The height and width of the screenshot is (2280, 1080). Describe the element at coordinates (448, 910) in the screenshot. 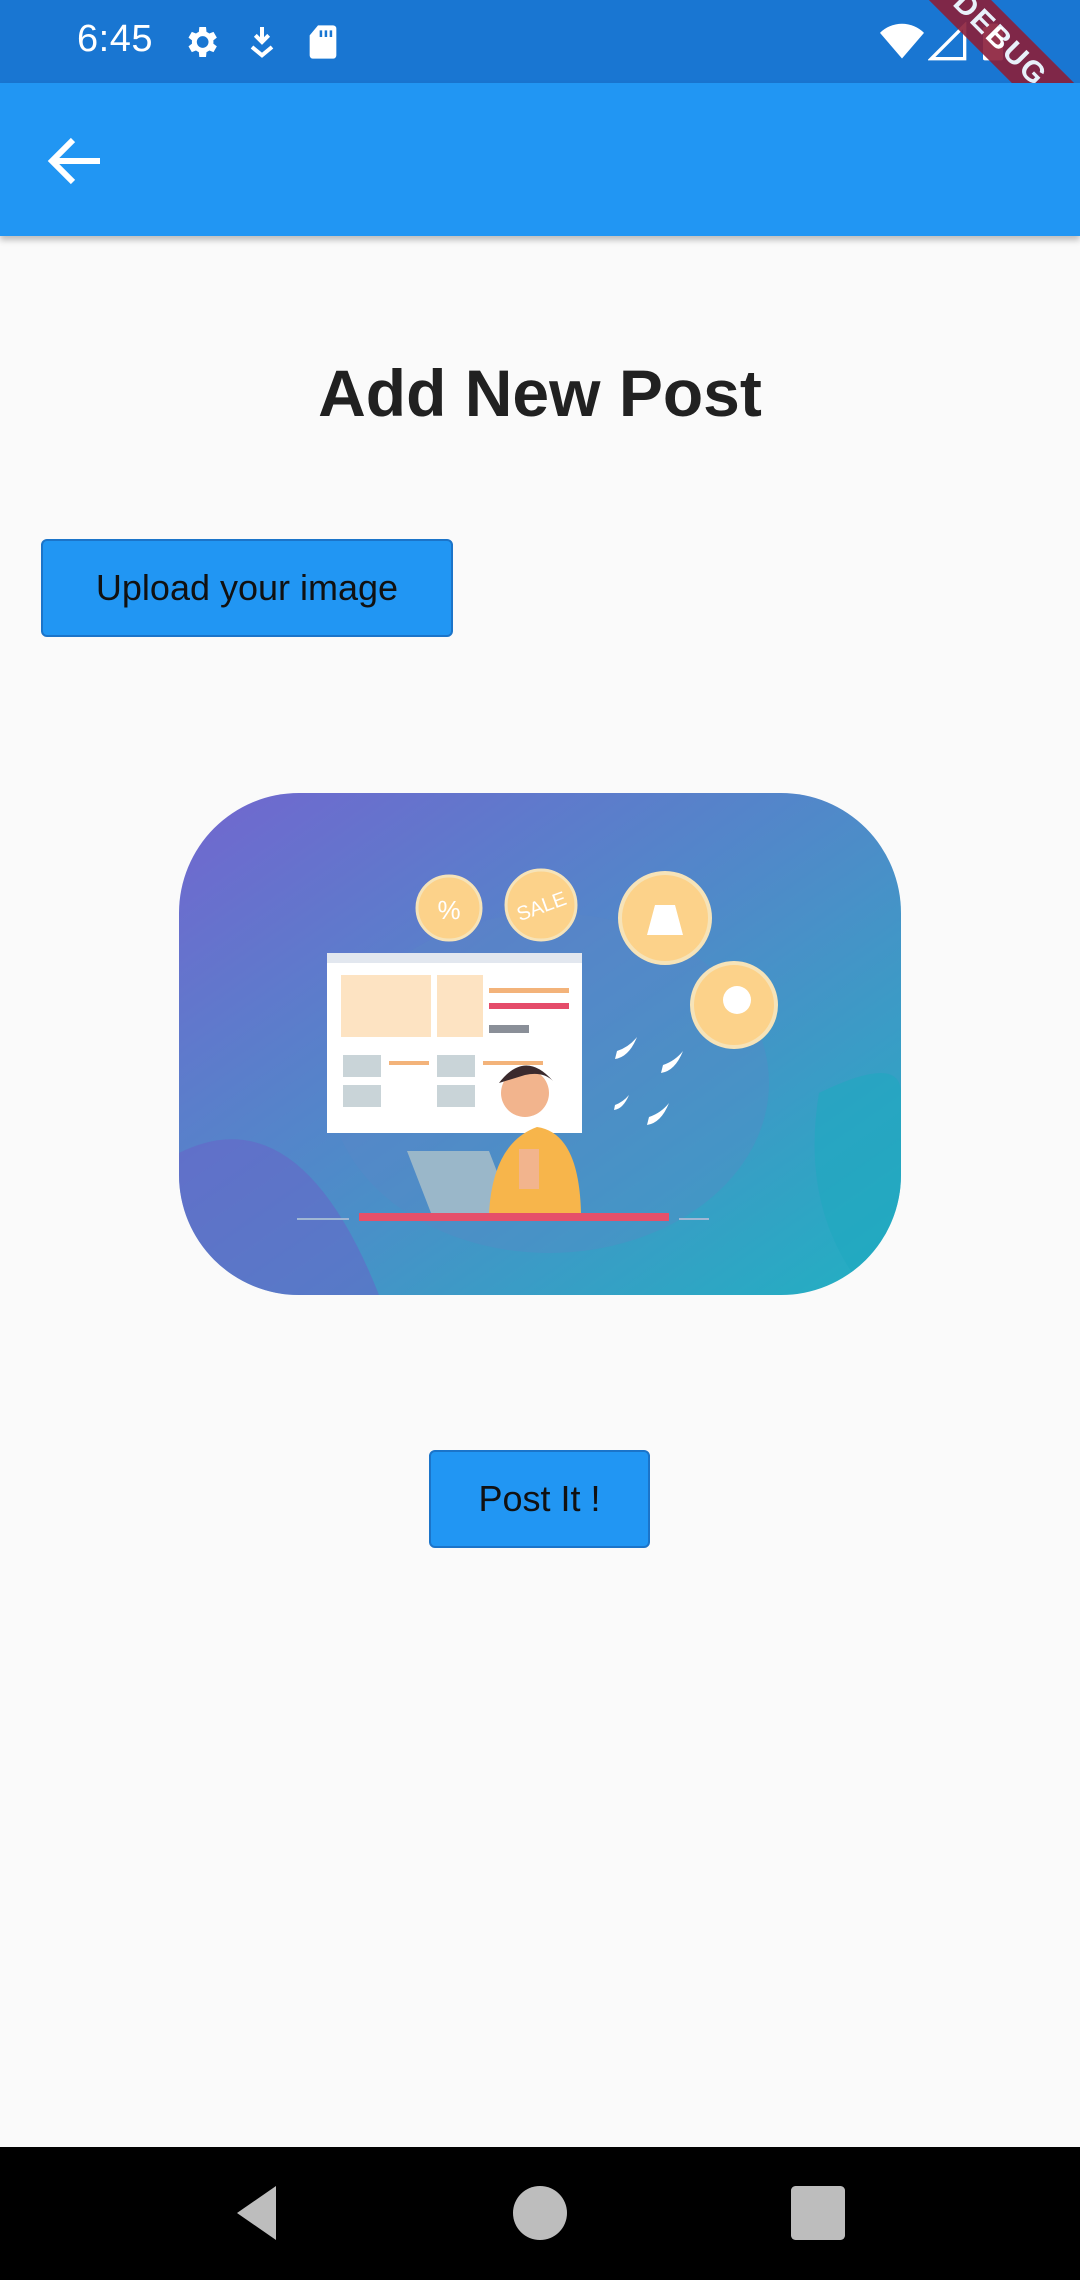

I see `percent-badge-text: %` at that location.